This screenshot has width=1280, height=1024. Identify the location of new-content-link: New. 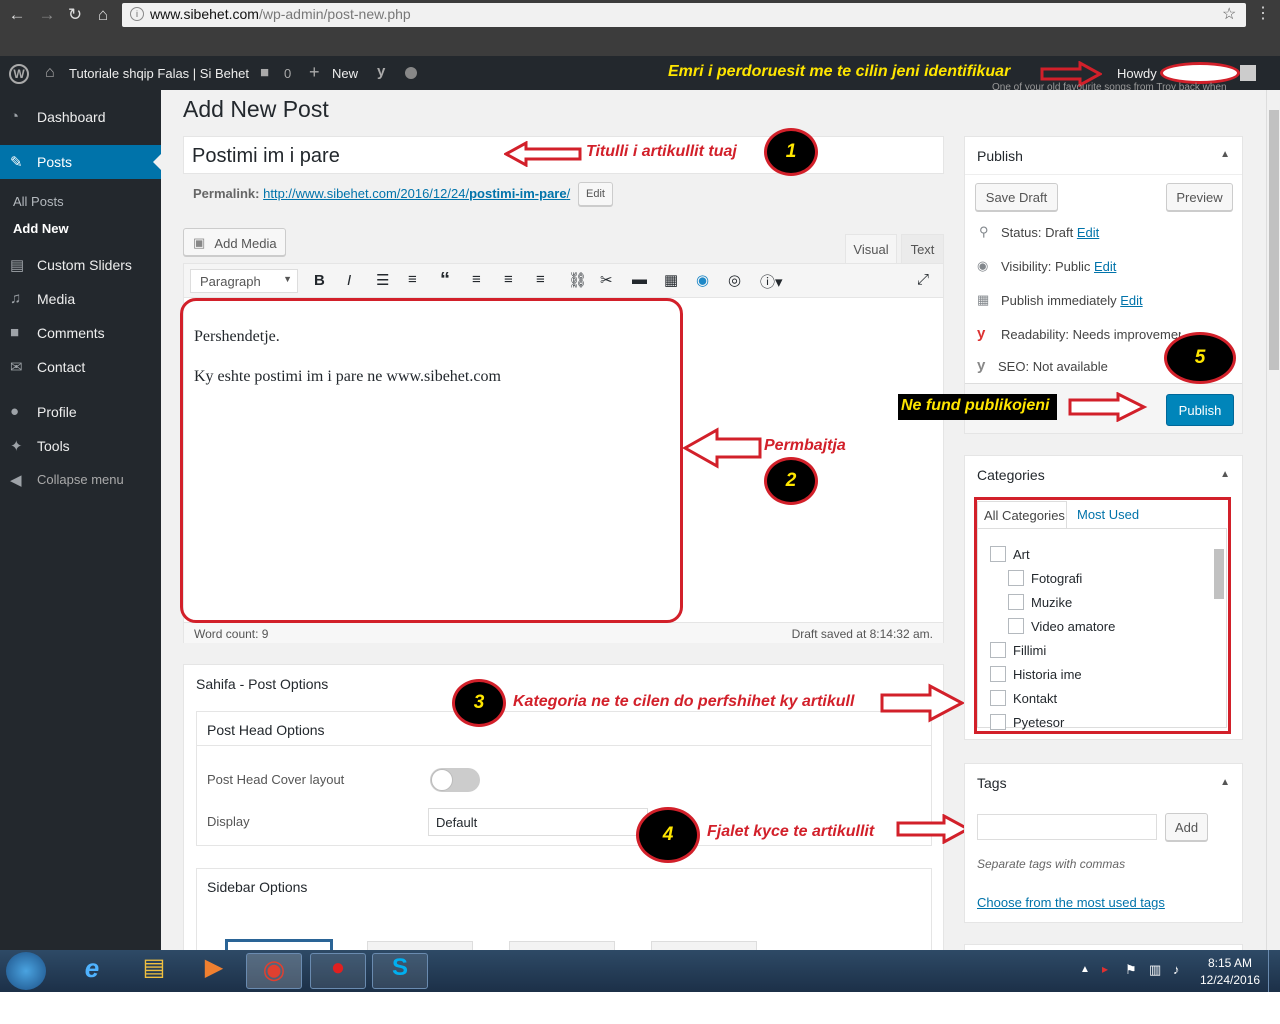
(345, 73).